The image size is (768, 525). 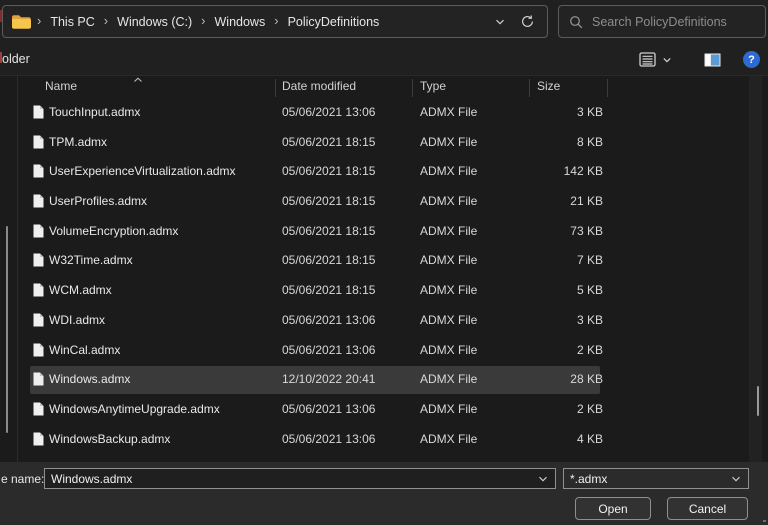 I want to click on file-name: WindowsAnytimeUpgrade.admx, so click(x=134, y=408).